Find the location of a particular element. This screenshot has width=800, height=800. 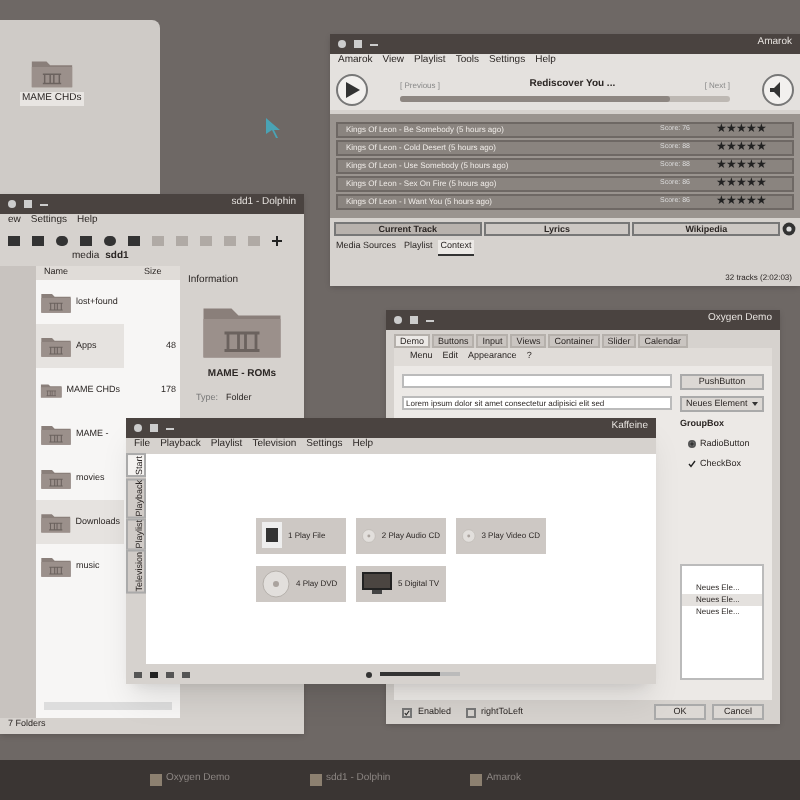

radio-button is located at coordinates (692, 444).